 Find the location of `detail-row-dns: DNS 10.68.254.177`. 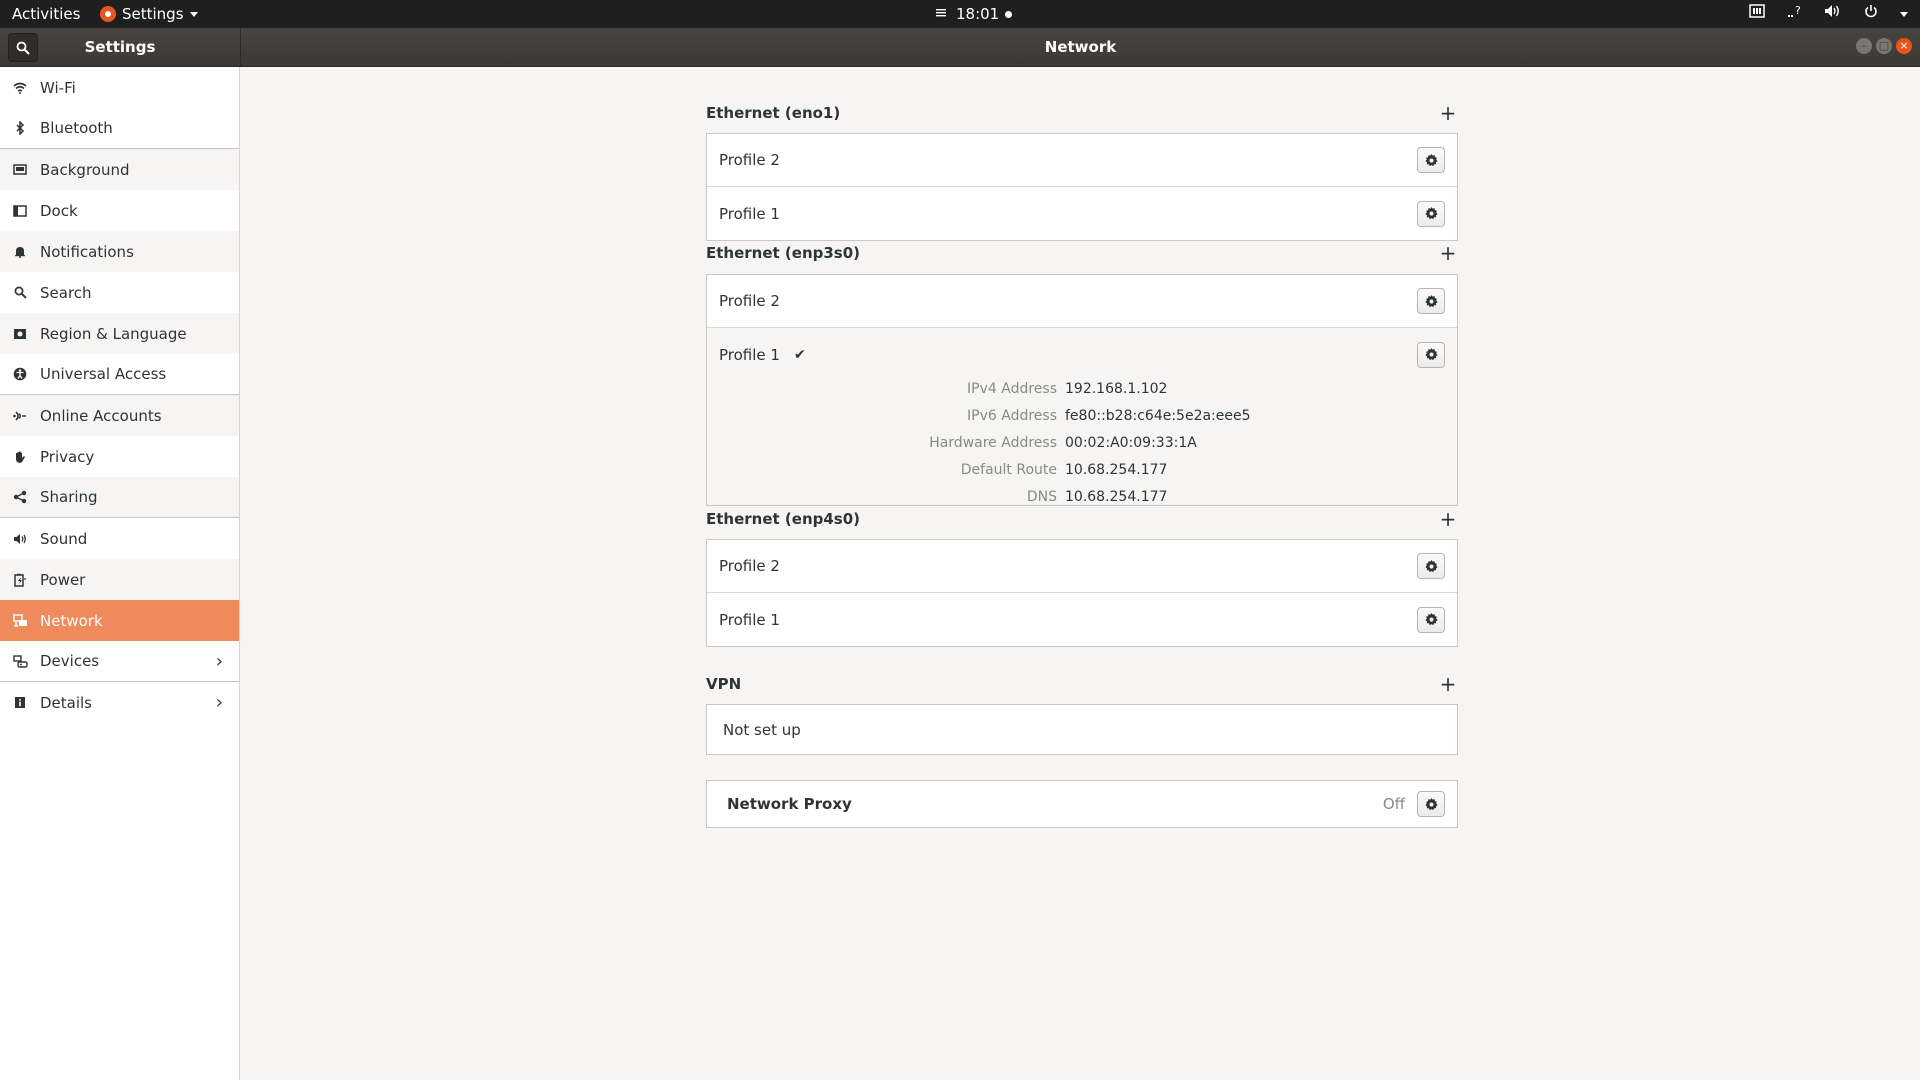

detail-row-dns: DNS 10.68.254.177 is located at coordinates (1082, 497).